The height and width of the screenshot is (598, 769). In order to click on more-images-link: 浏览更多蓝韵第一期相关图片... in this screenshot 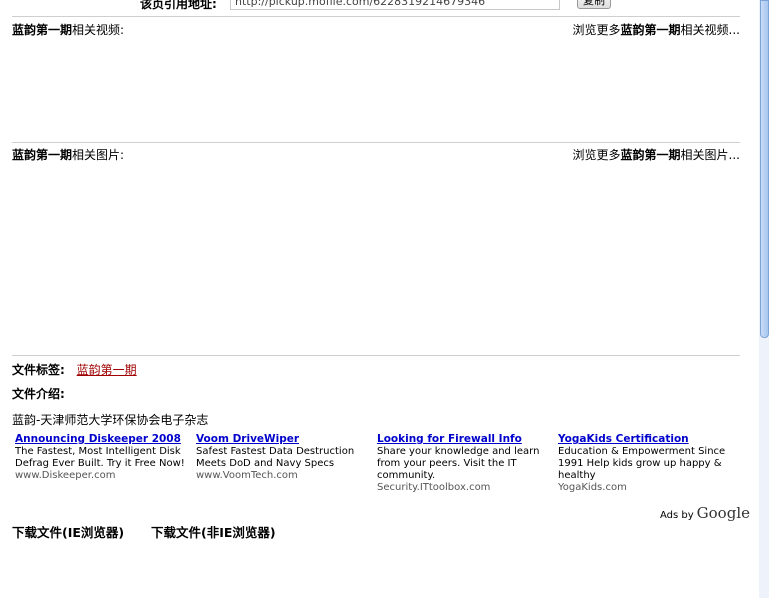, I will do `click(656, 154)`.